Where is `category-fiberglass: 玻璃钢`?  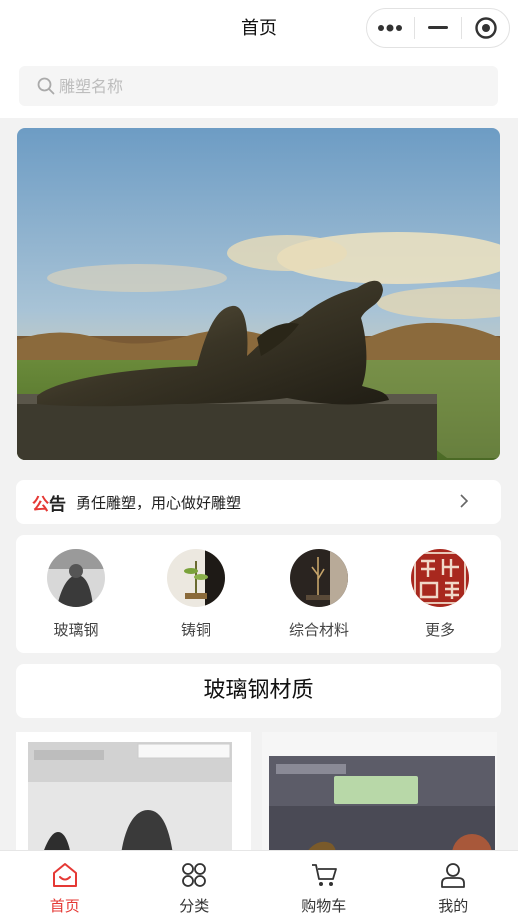
category-fiberglass: 玻璃钢 is located at coordinates (76, 594).